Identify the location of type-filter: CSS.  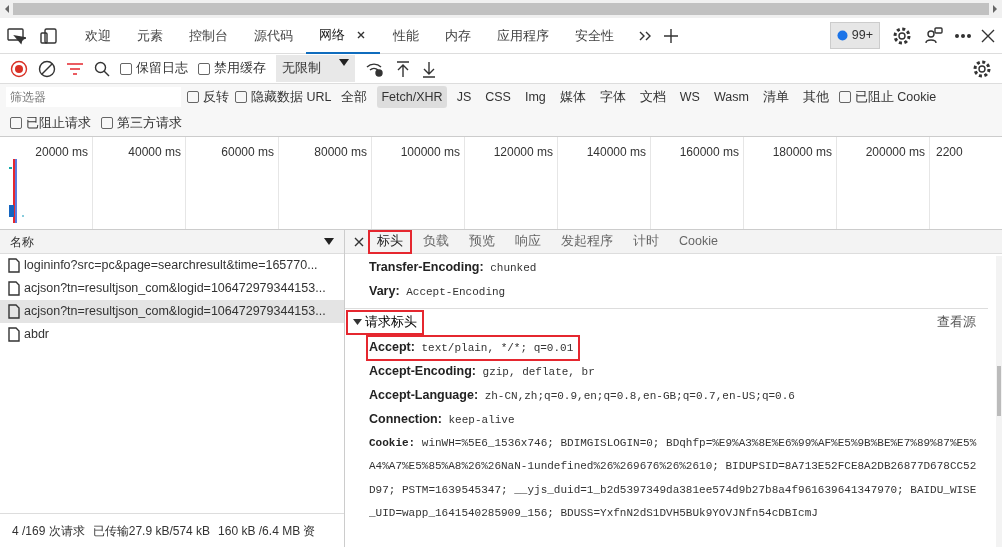
(498, 97).